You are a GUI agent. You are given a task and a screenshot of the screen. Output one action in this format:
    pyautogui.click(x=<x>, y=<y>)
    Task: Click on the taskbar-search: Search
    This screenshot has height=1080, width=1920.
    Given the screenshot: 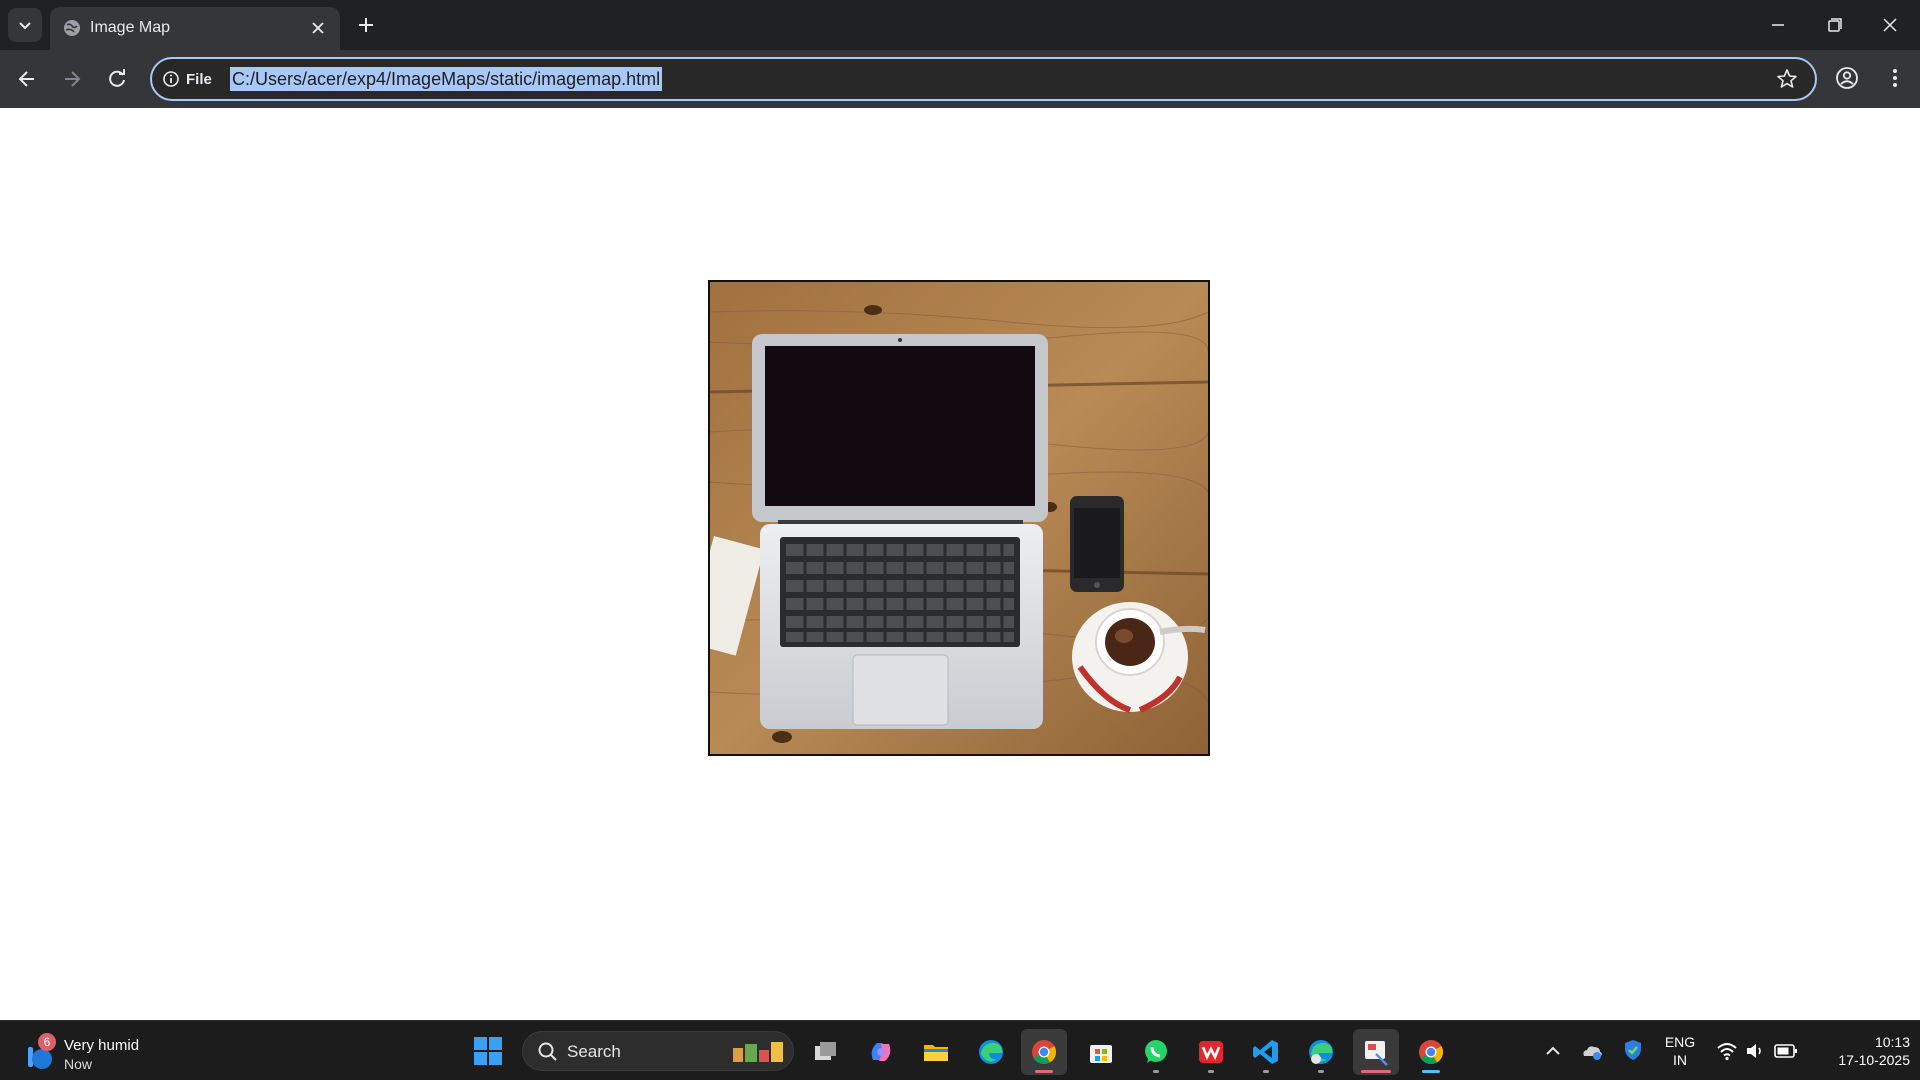 What is the action you would take?
    pyautogui.click(x=658, y=1051)
    